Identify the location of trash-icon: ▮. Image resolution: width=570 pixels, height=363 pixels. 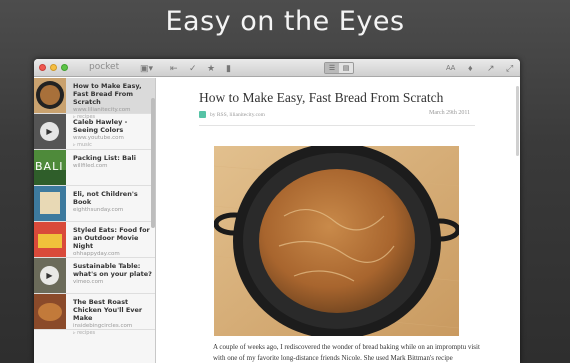
(228, 68).